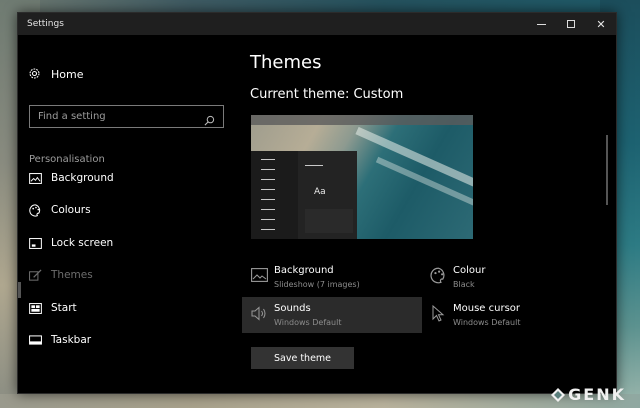 The width and height of the screenshot is (640, 408). What do you see at coordinates (317, 284) in the screenshot?
I see `setting-value: Slideshow (7 images)` at bounding box center [317, 284].